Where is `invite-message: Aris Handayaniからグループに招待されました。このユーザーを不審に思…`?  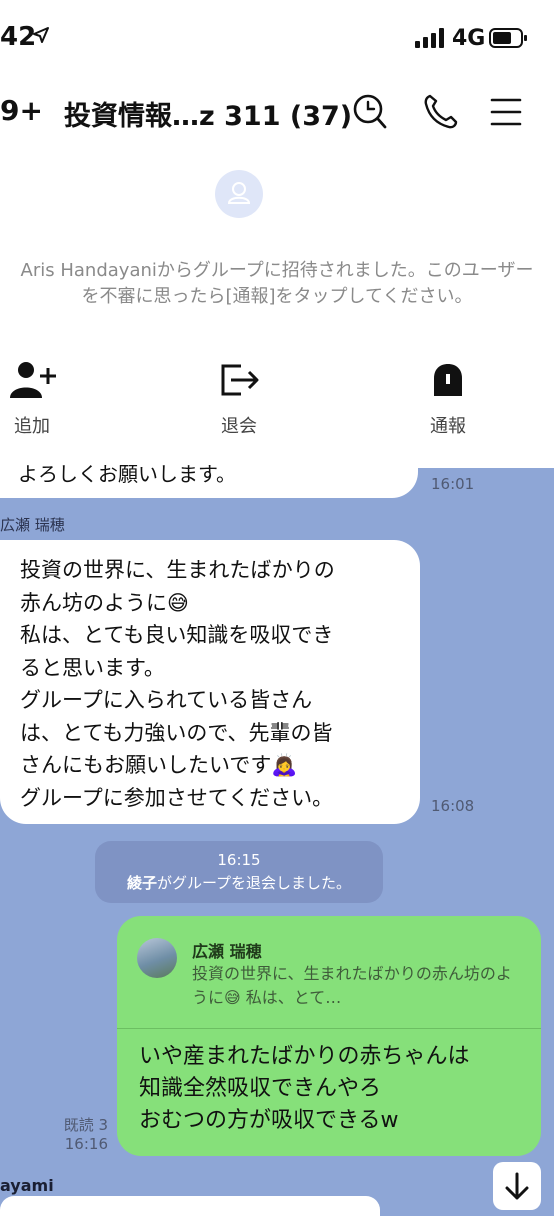 invite-message: Aris Handayaniからグループに招待されました。このユーザーを不審に思… is located at coordinates (277, 283).